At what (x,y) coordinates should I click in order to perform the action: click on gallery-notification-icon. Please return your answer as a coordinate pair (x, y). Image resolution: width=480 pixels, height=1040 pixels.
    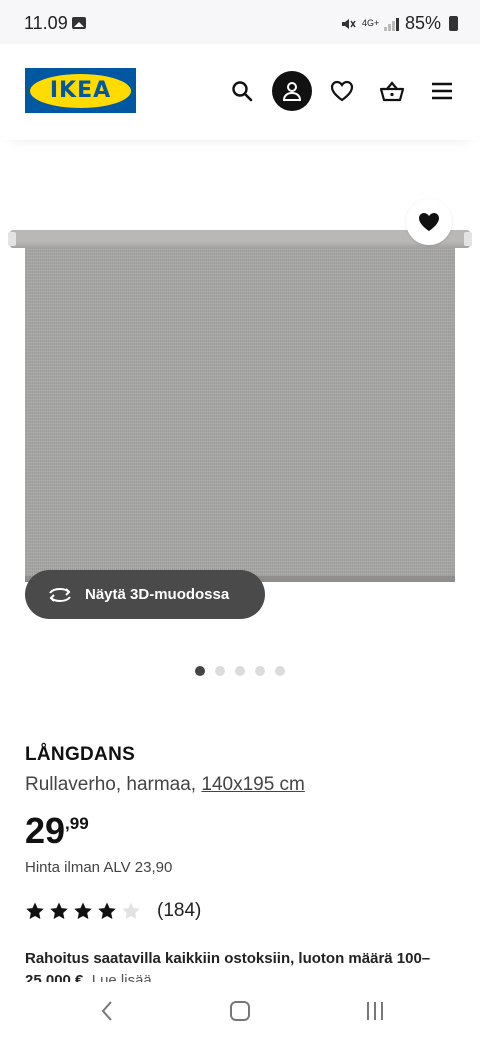
    Looking at the image, I should click on (79, 23).